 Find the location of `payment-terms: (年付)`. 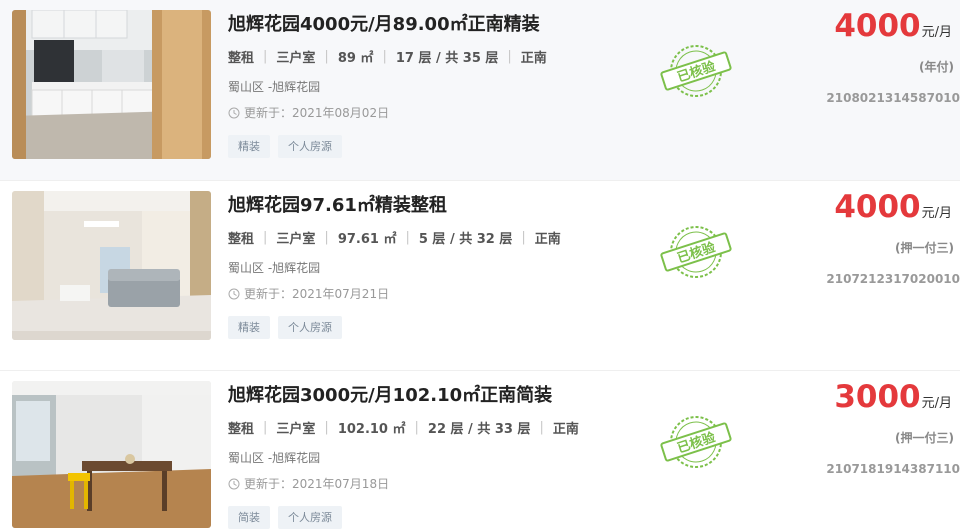

payment-terms: (年付) is located at coordinates (936, 67).